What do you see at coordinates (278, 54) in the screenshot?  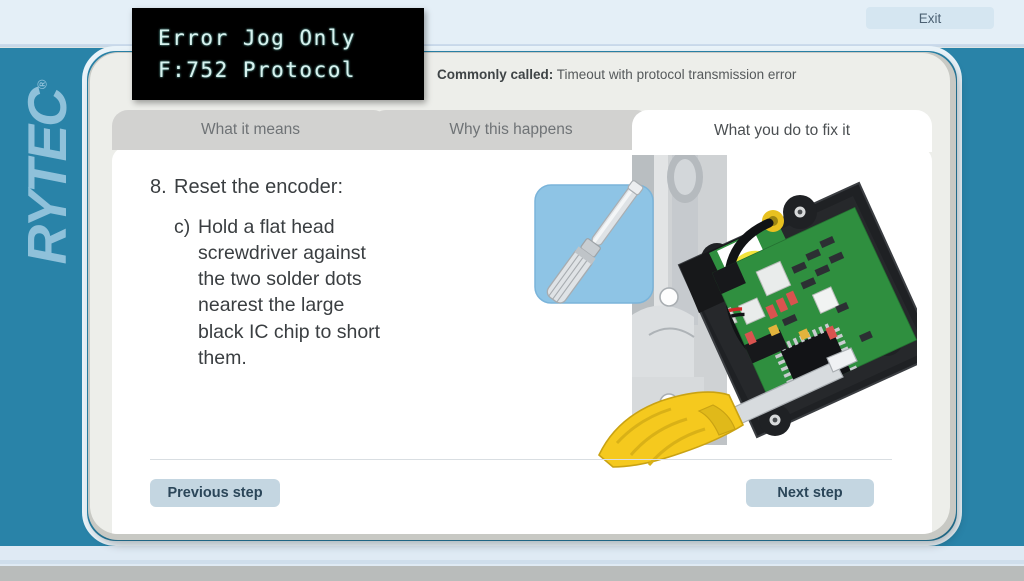 I see `lcd-display: Error Jog Only F:752 Protocol` at bounding box center [278, 54].